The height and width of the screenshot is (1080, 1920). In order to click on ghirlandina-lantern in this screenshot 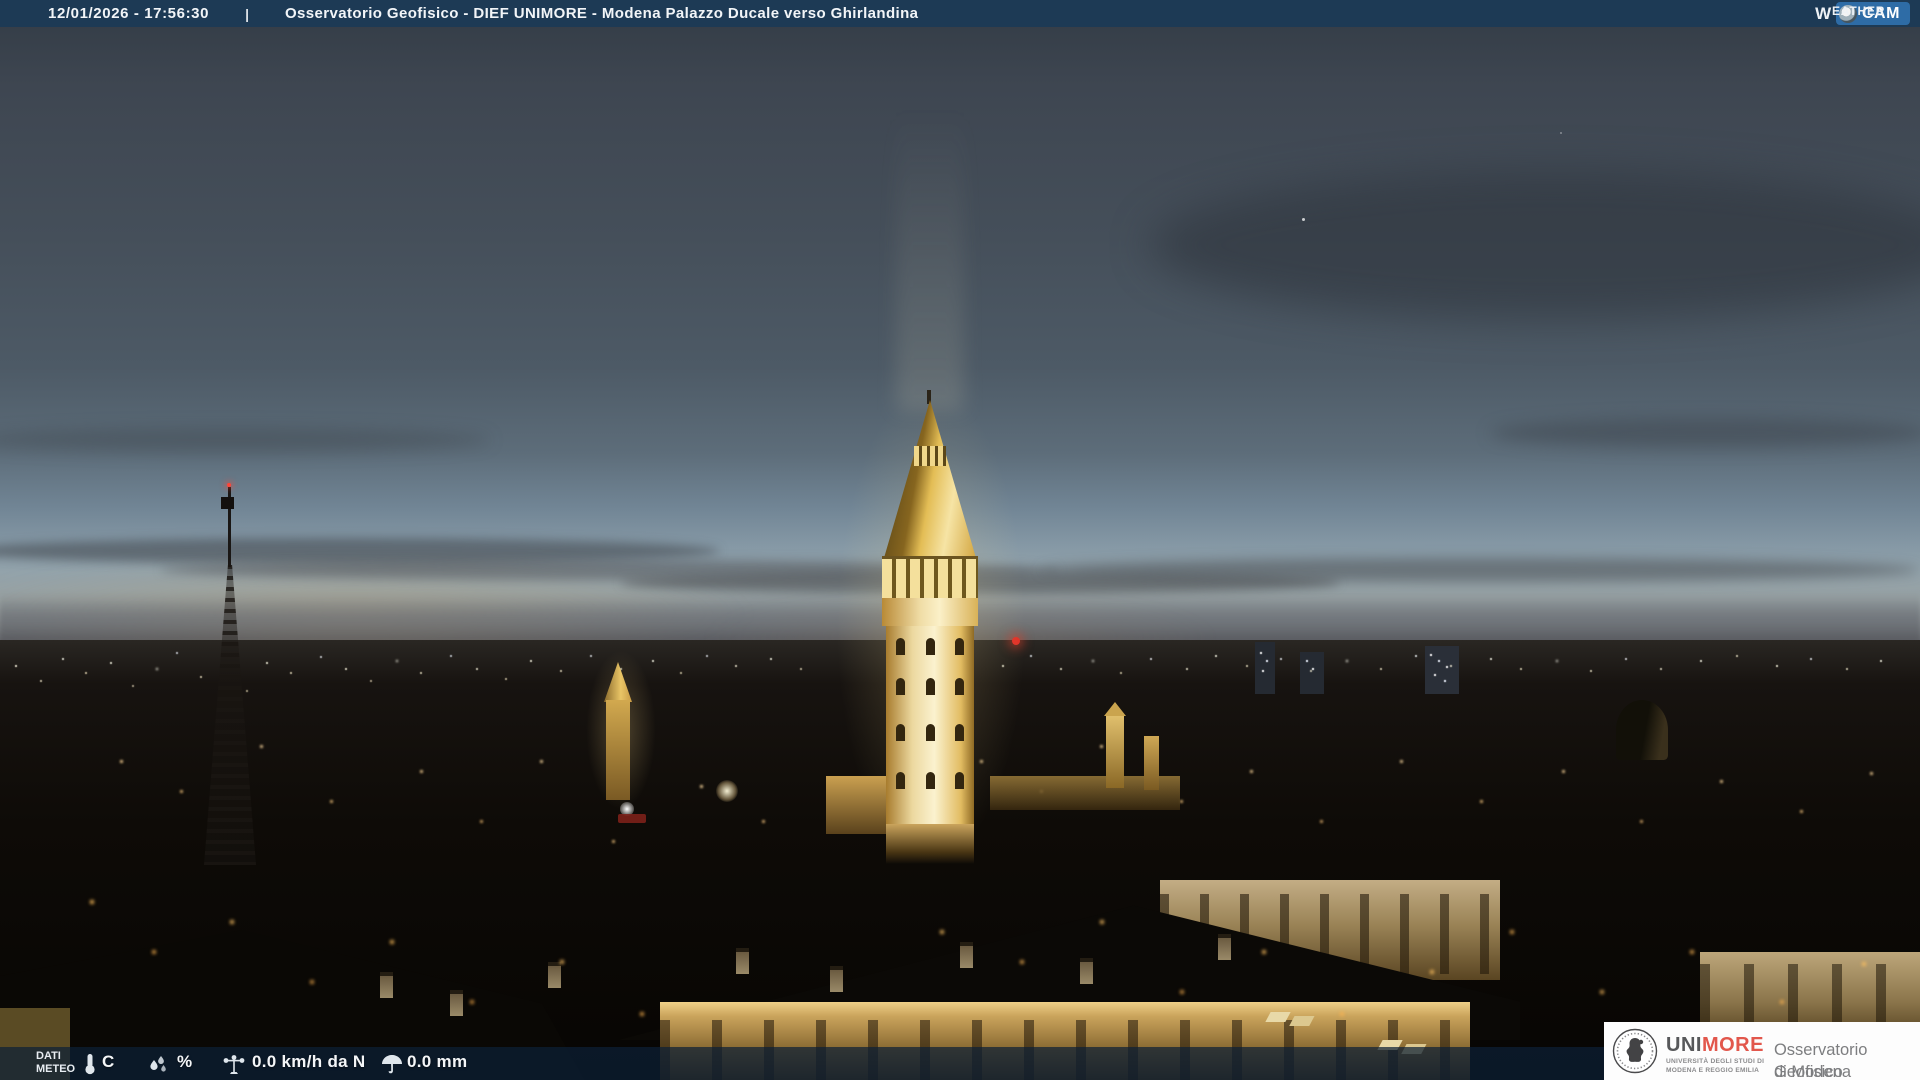, I will do `click(930, 456)`.